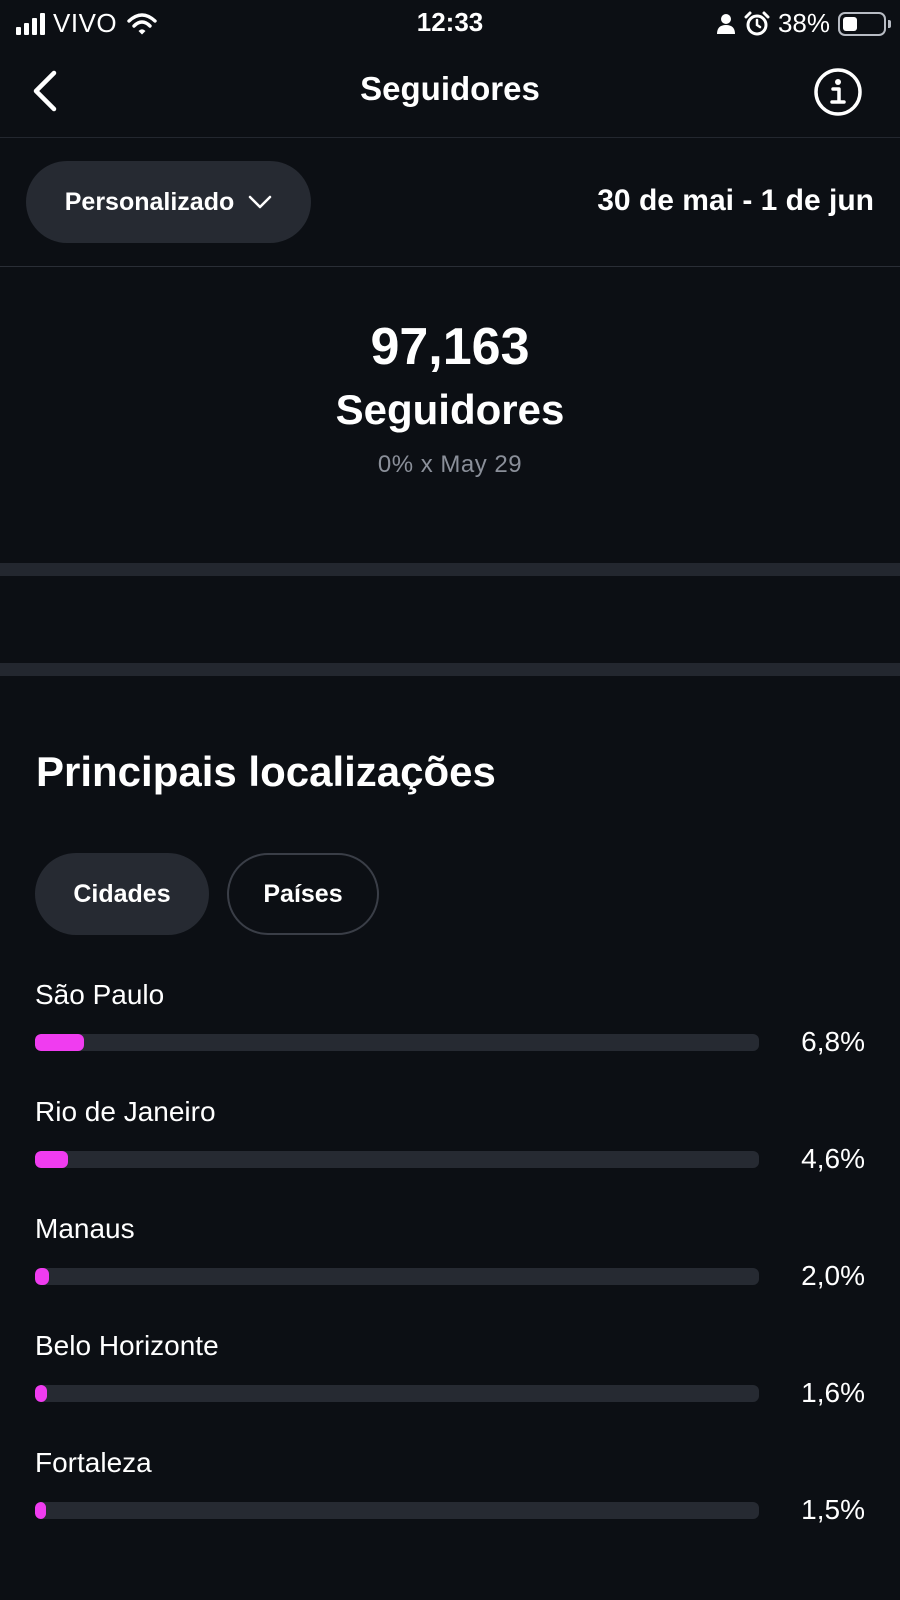  I want to click on chevron-down-icon, so click(260, 202).